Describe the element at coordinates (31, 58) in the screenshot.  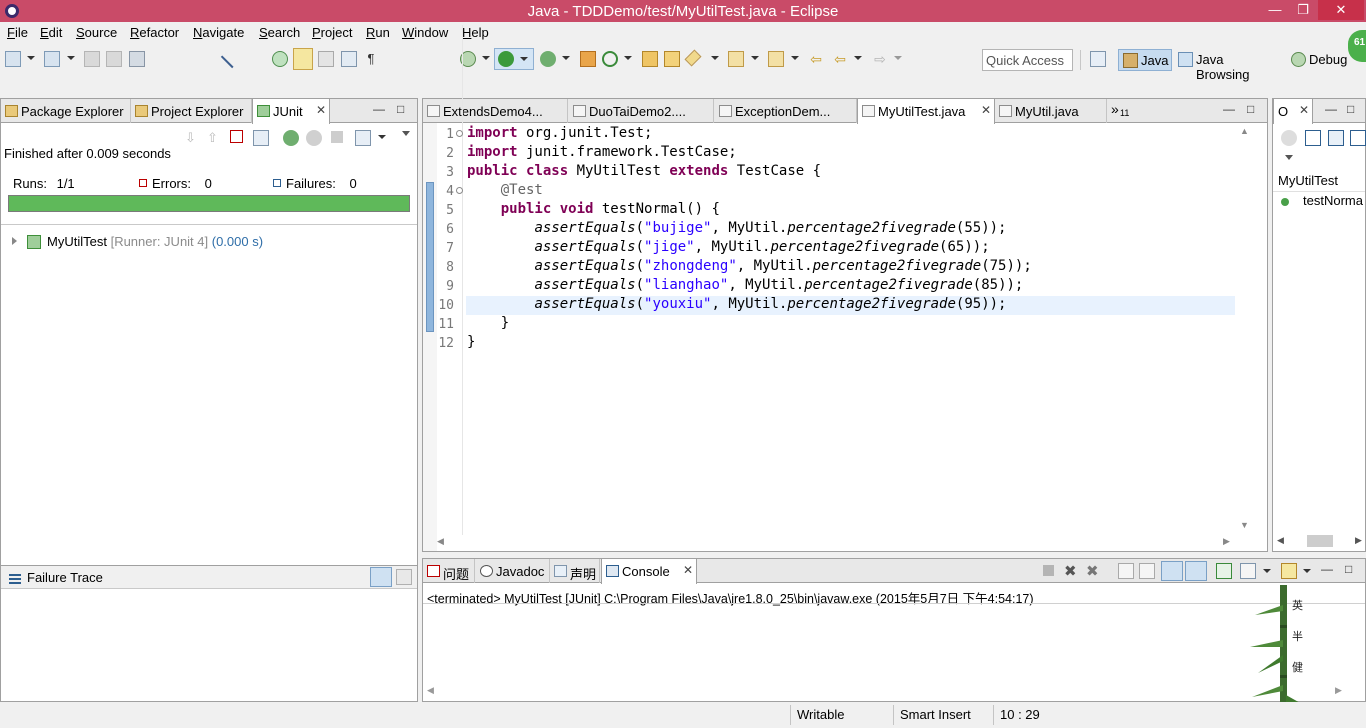
I see `new-dropdown-icon` at that location.